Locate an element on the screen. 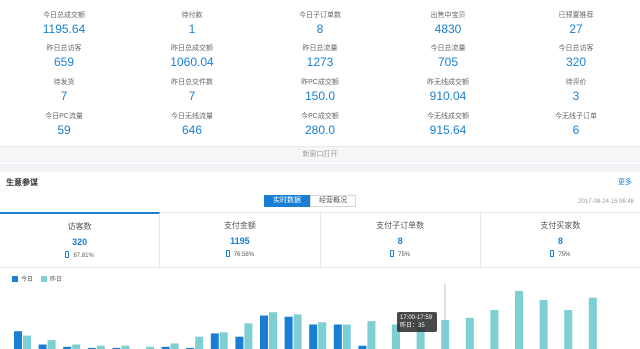  legend-yesterday: 昨日 is located at coordinates (51, 278).